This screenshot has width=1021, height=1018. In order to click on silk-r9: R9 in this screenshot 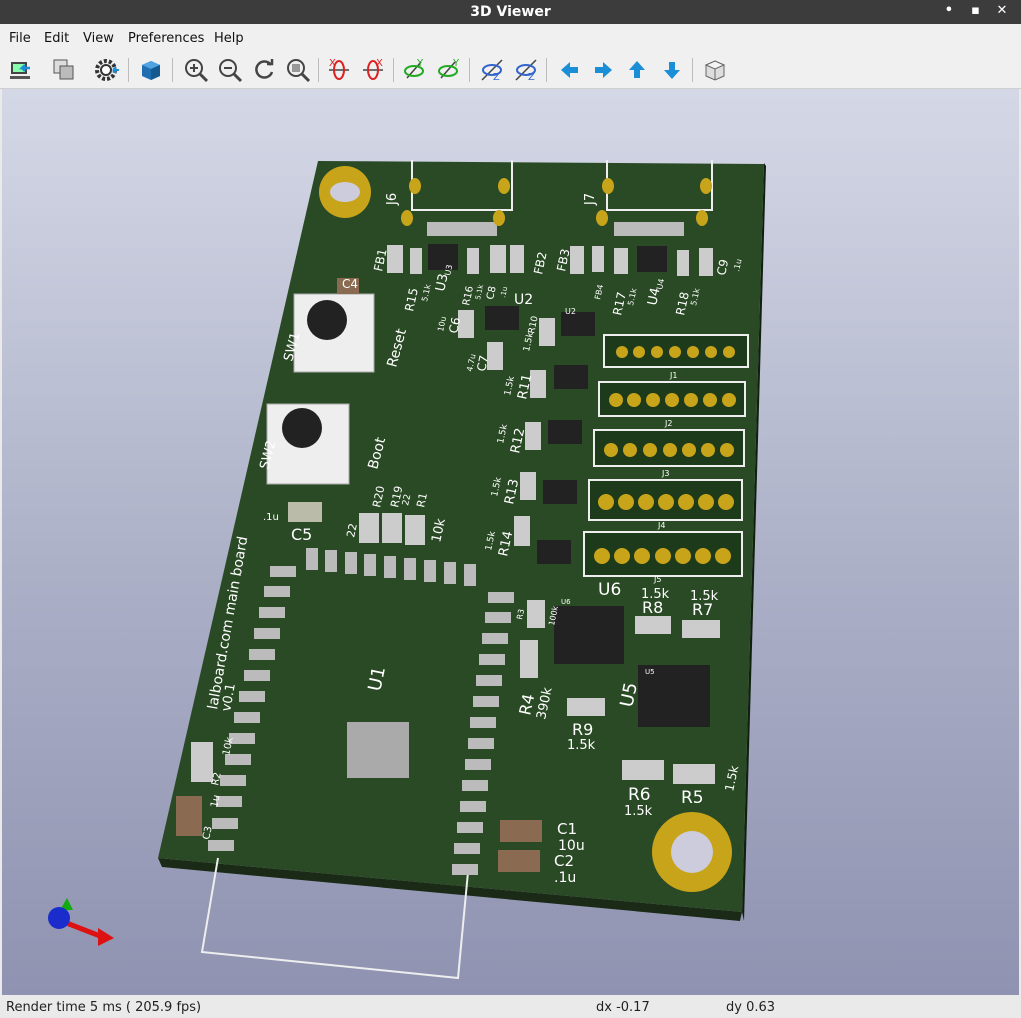, I will do `click(582, 729)`.